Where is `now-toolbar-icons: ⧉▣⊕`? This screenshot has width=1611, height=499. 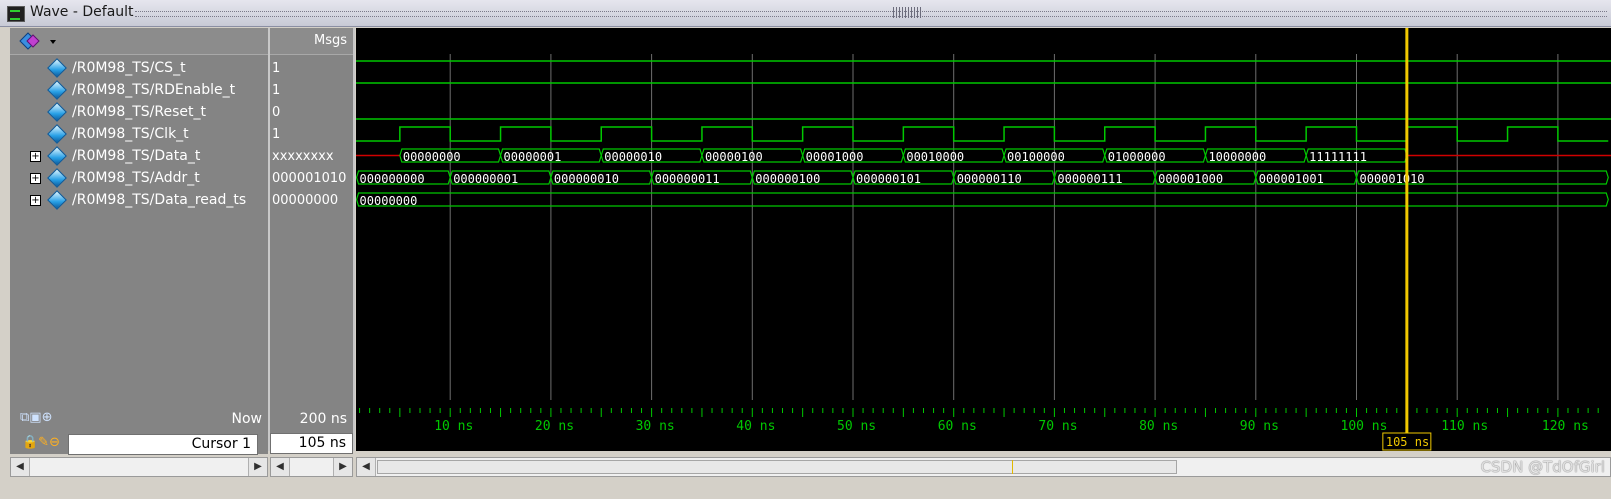 now-toolbar-icons: ⧉▣⊕ is located at coordinates (36, 417).